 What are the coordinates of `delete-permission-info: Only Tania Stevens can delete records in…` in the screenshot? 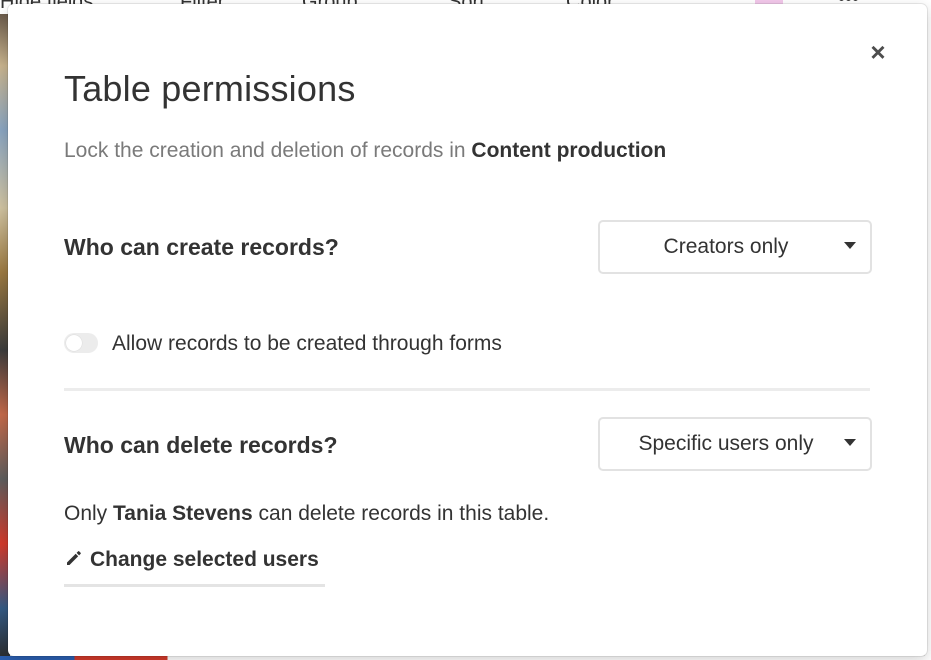 It's located at (306, 514).